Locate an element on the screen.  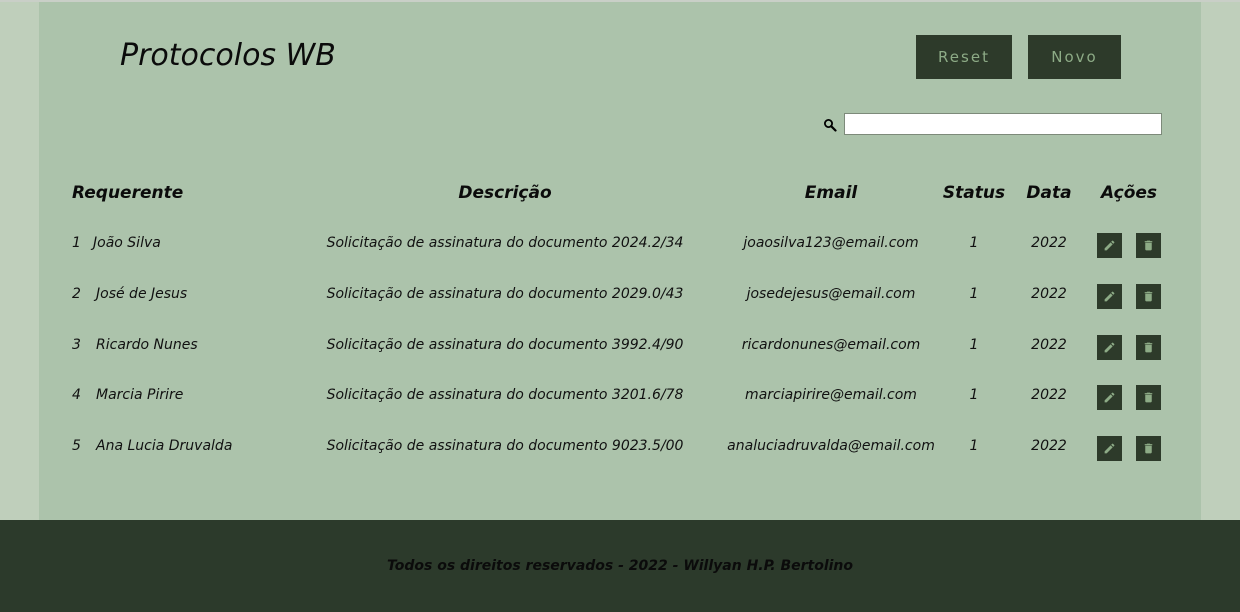
row-email: marciapirire@email.com is located at coordinates (831, 395).